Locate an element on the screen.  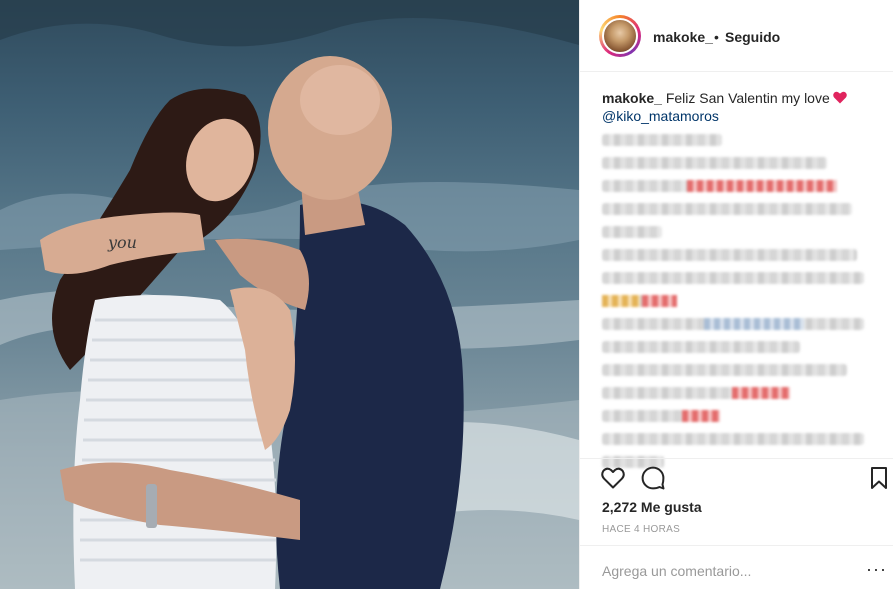
more-options-button: ··· is located at coordinates (876, 569).